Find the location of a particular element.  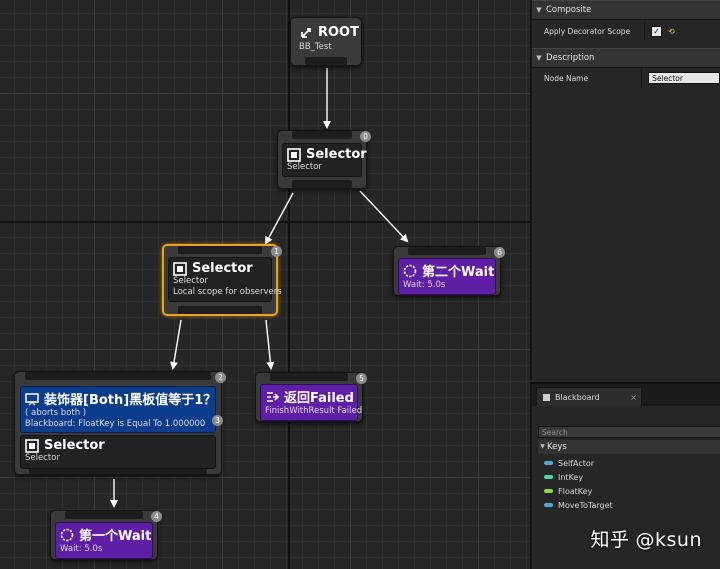

wait-first-node: 第一个Wait Wait: 5.0s 4 is located at coordinates (106, 535).